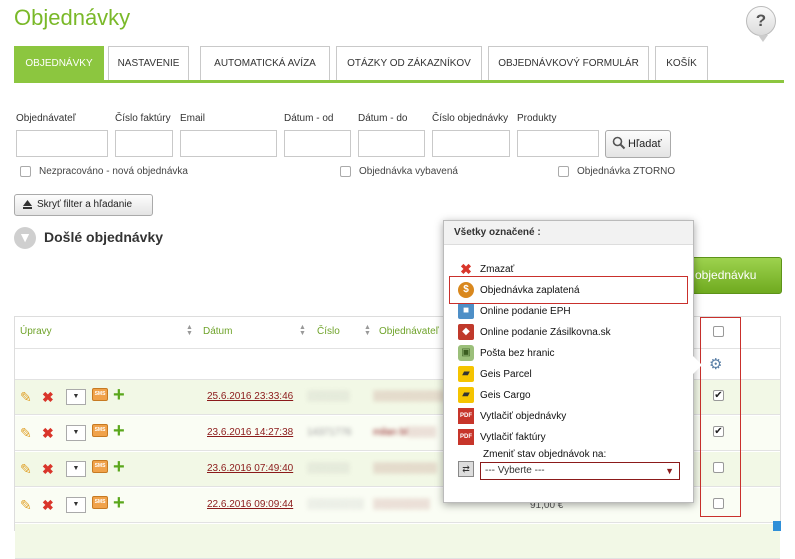 The image size is (795, 559). I want to click on bulk-action-zasilkovna: ◆ Online podanie Zásilkovna.sk, so click(573, 333).